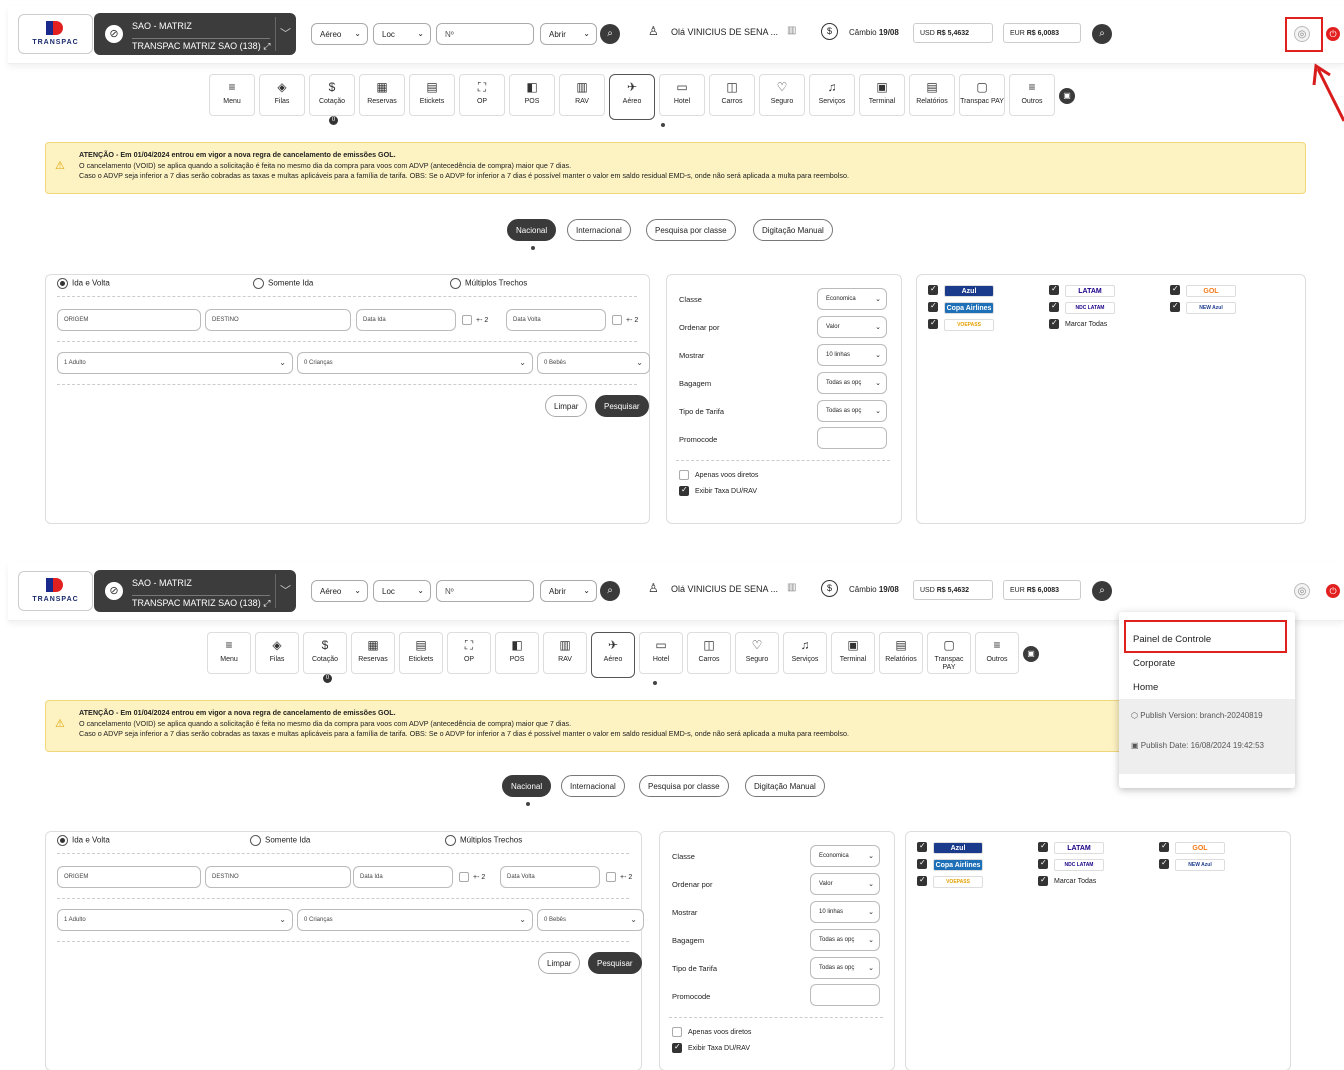 Image resolution: width=1344 pixels, height=1070 pixels. Describe the element at coordinates (559, 963) in the screenshot. I see `clear-button: Limpar` at that location.